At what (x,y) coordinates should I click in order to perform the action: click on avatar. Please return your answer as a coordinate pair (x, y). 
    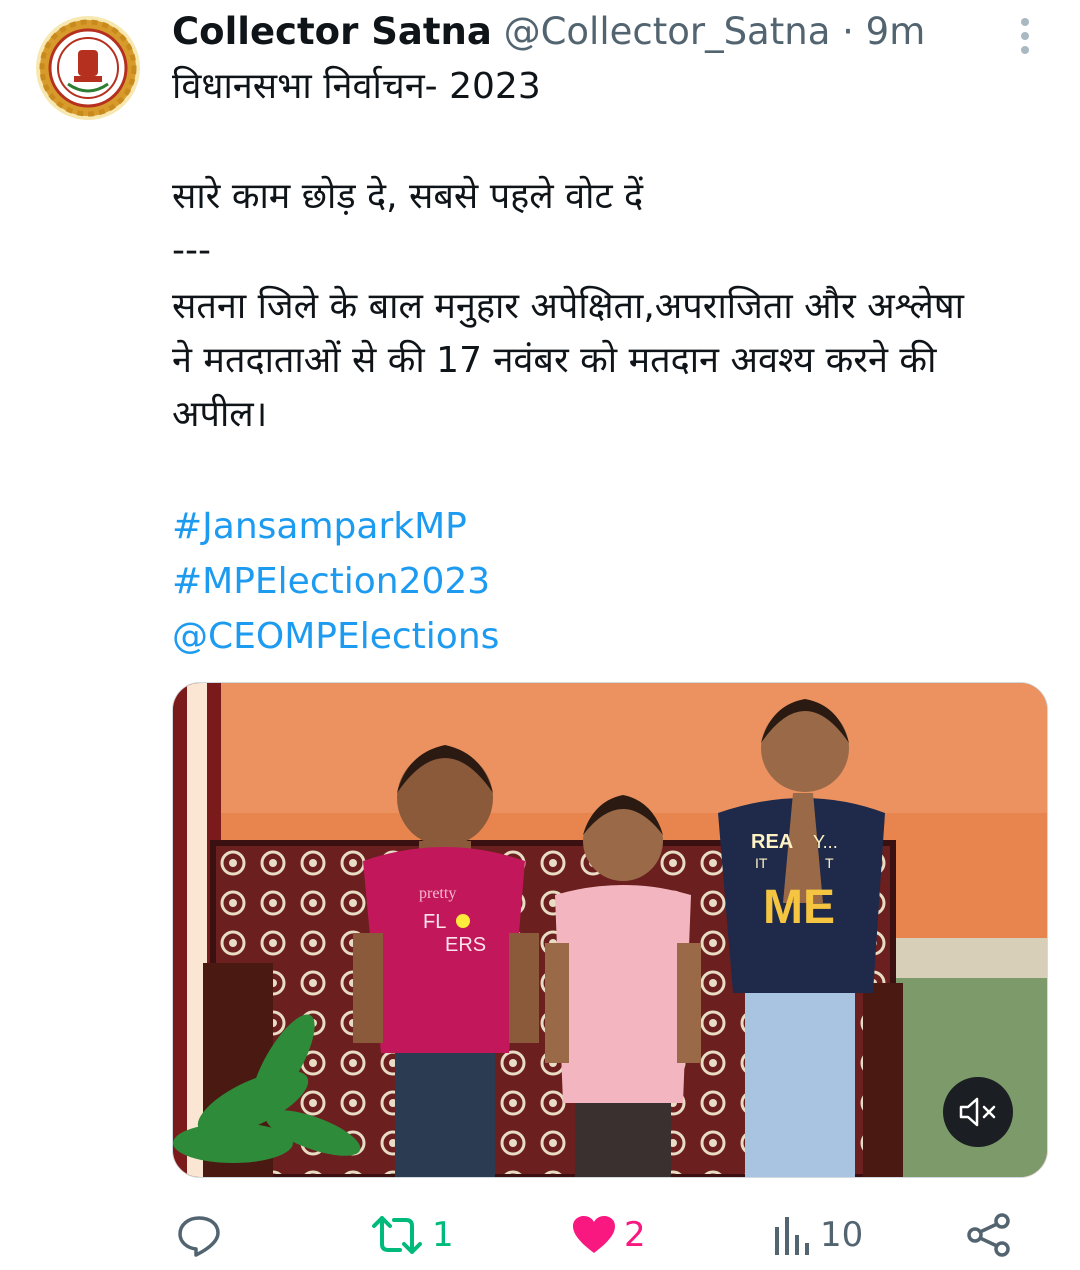
    Looking at the image, I should click on (88, 68).